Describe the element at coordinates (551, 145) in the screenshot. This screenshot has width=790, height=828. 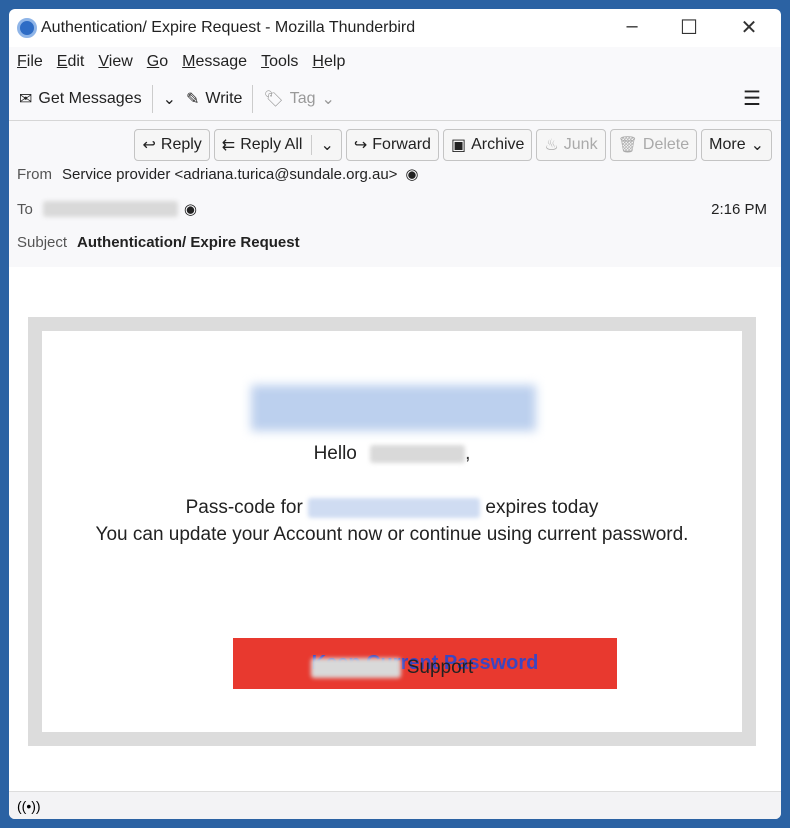
I see `flame-icon: ♨` at that location.